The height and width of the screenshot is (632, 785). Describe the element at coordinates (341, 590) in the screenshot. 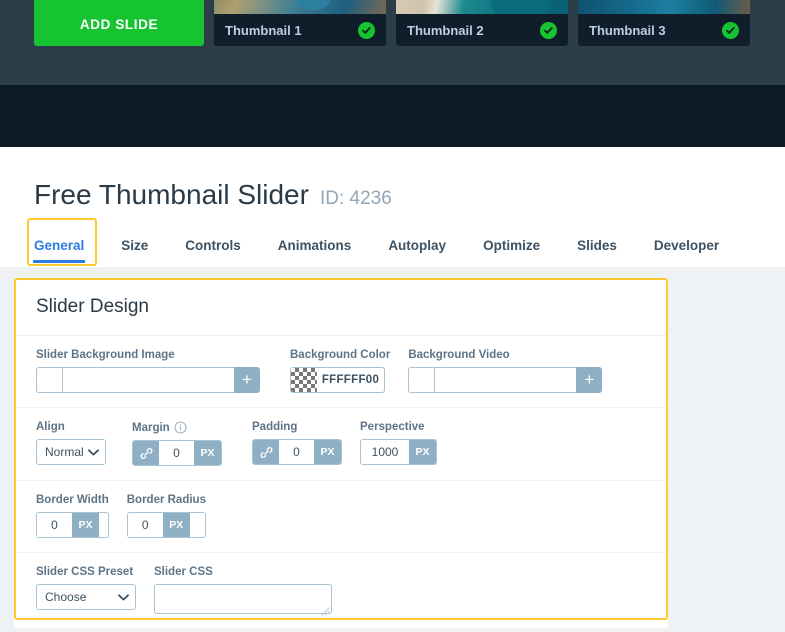

I see `row-css: Slider CSS Preset Choose Slider CSS` at that location.